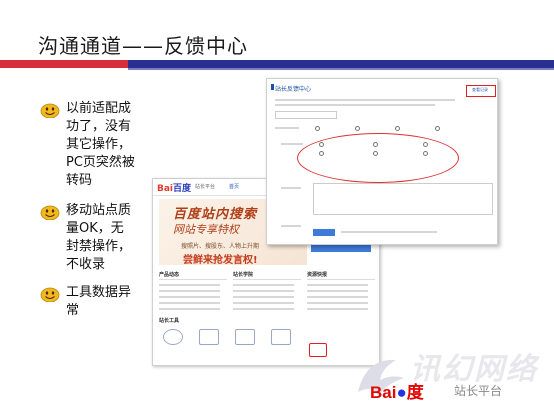 The height and width of the screenshot is (415, 554). What do you see at coordinates (234, 187) in the screenshot?
I see `nav-item: 首页` at bounding box center [234, 187].